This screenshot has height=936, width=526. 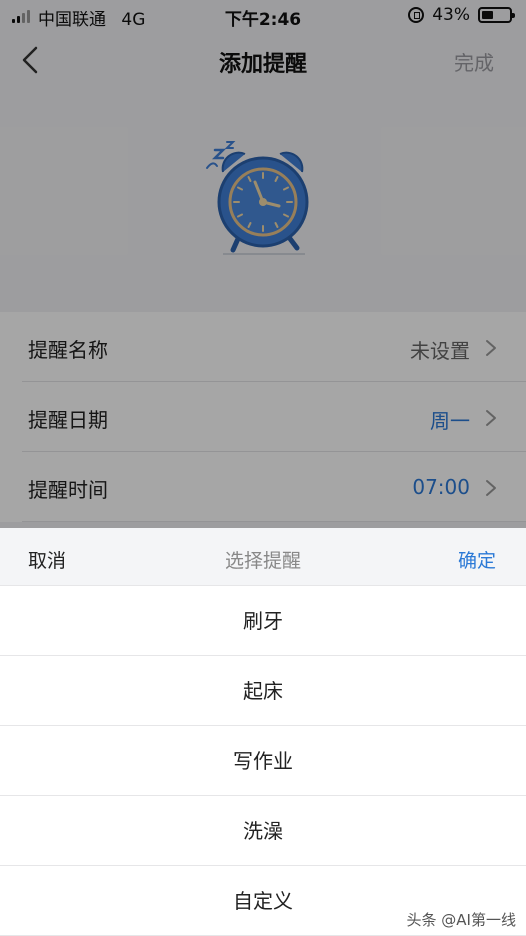 I want to click on picker-option-wake-up: 起床, so click(x=263, y=691).